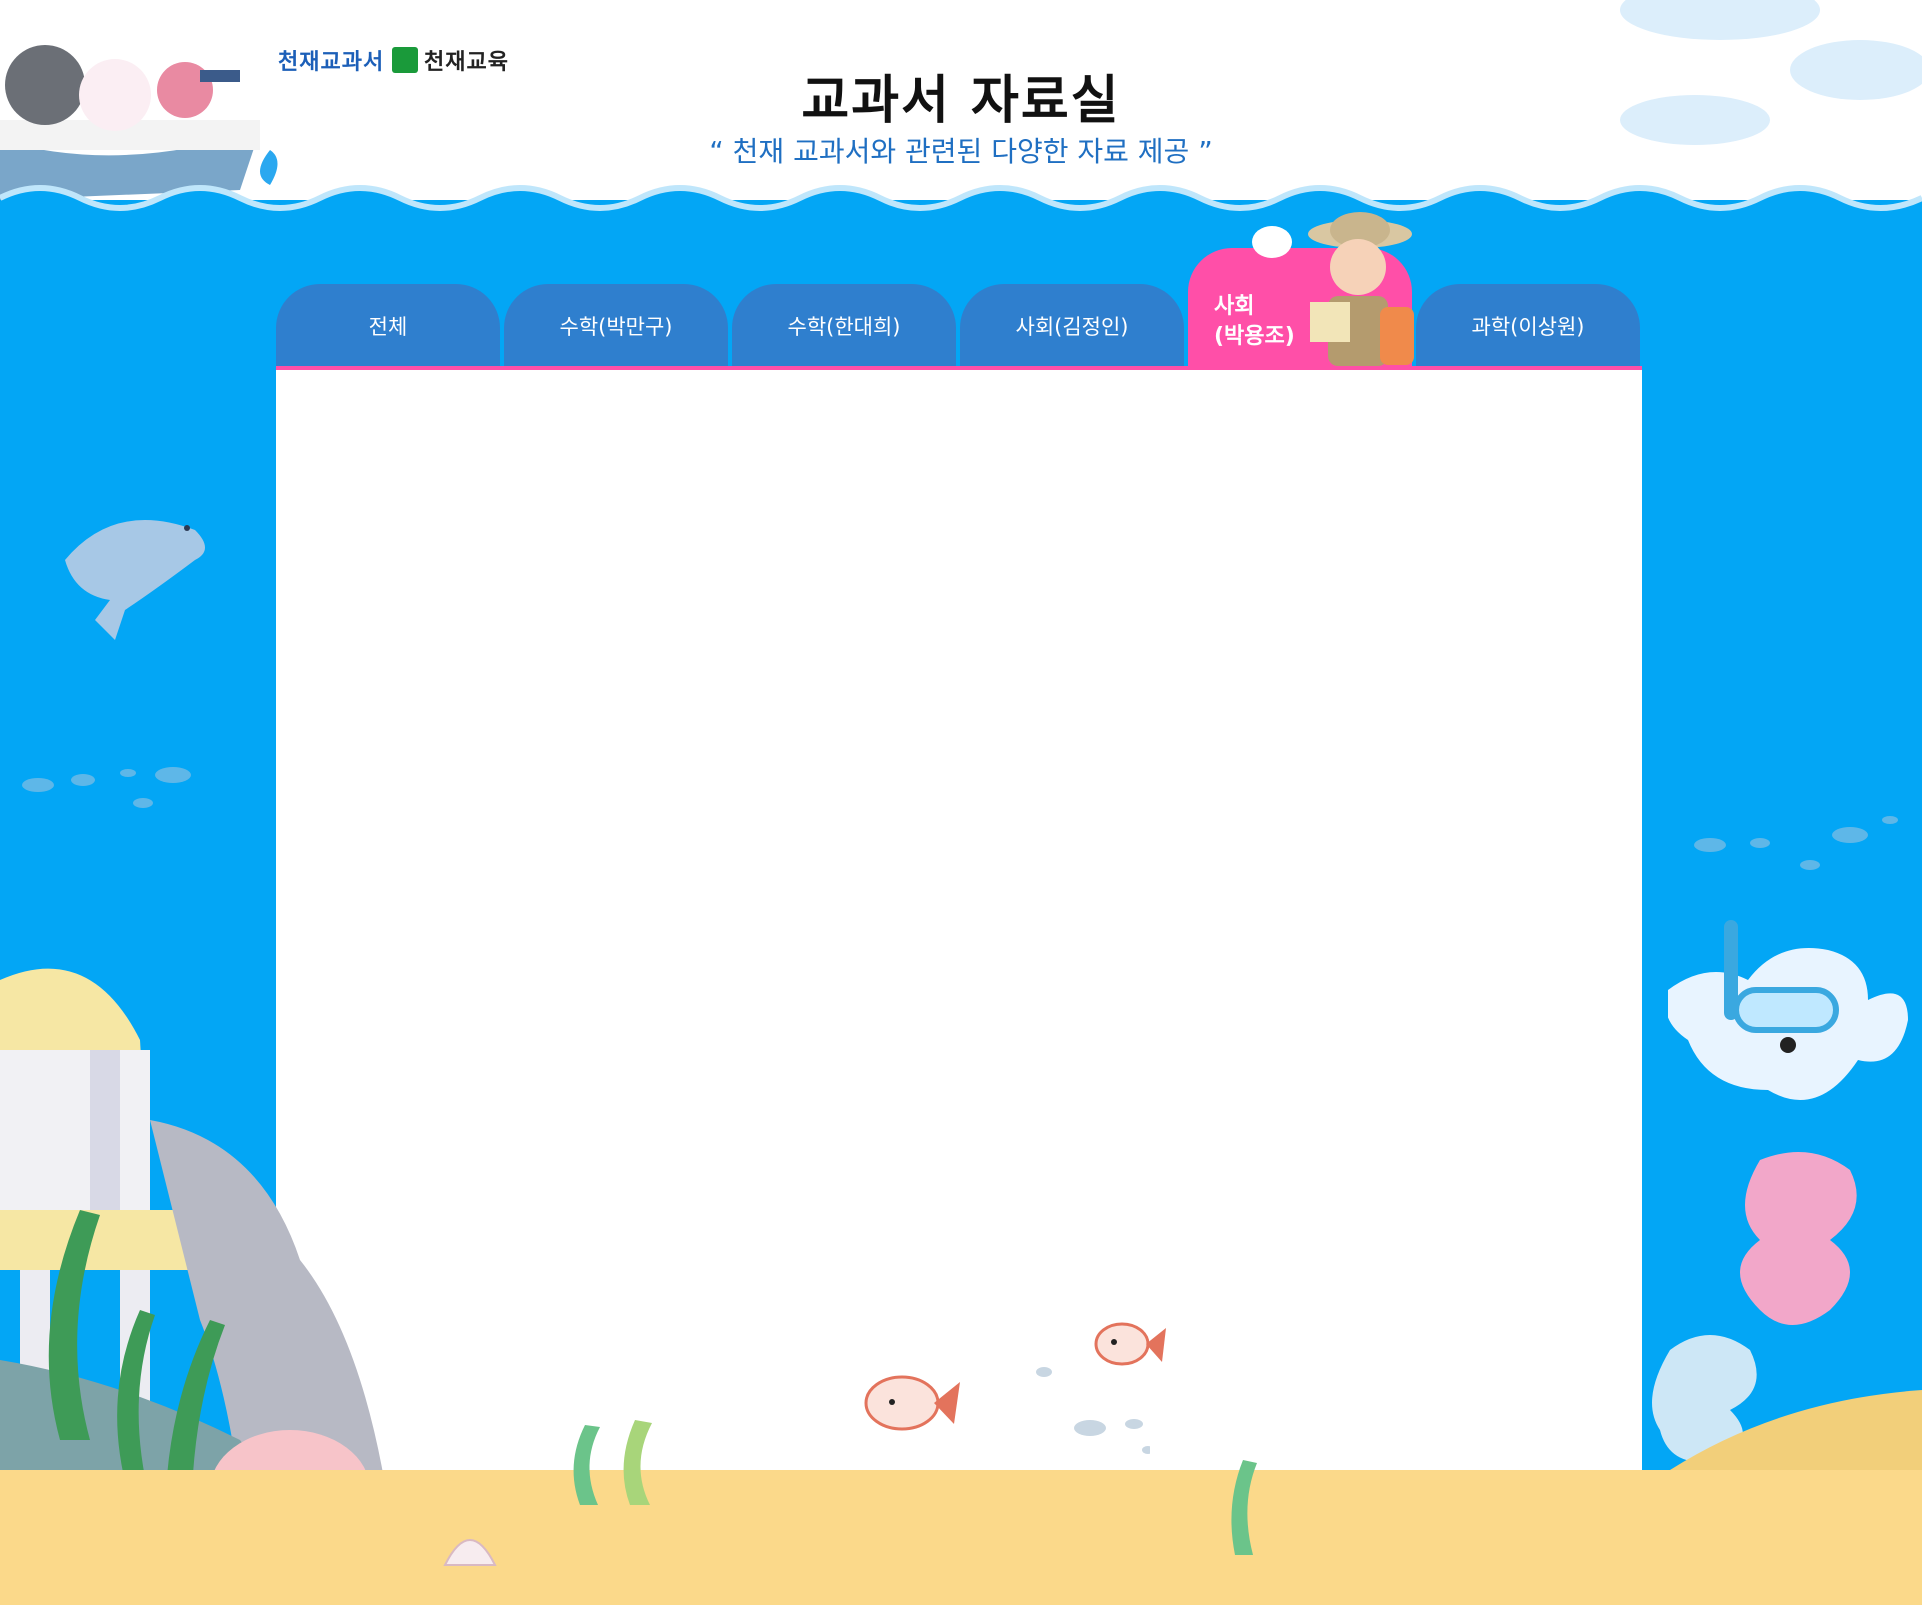 The image size is (1922, 1605). I want to click on tab-science-lee: 과학(이상원), so click(1528, 326).